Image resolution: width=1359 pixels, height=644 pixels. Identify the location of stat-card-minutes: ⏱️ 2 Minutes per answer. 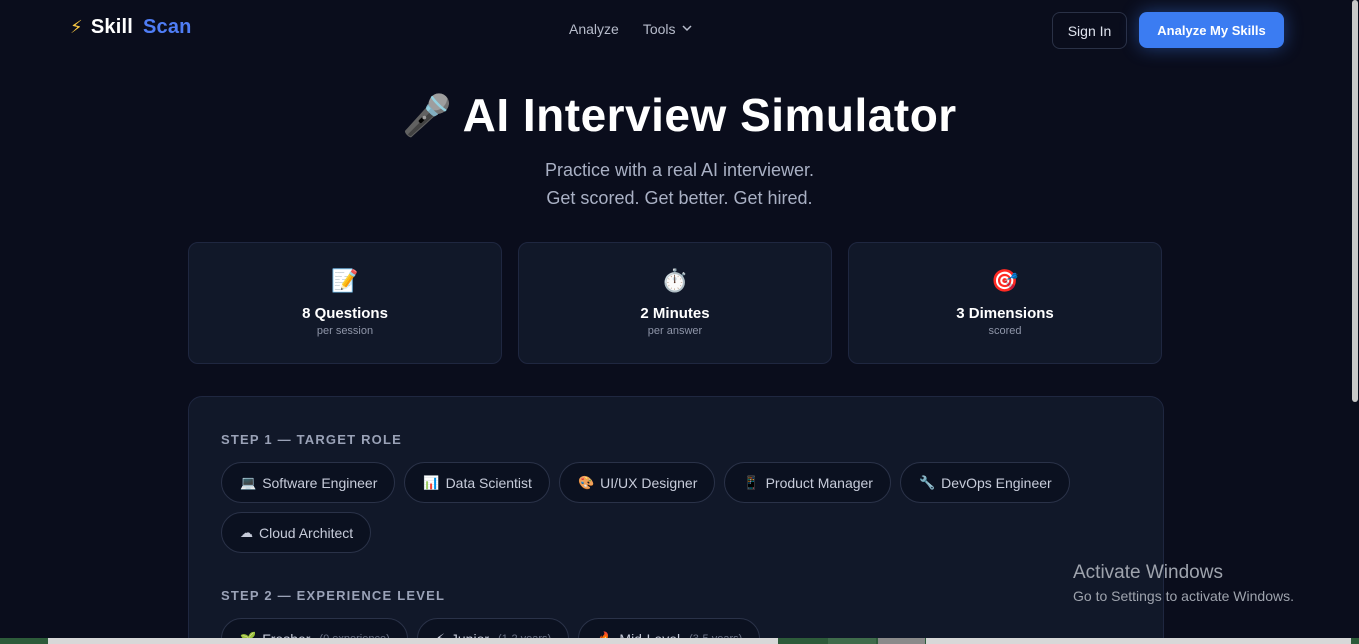
(675, 303).